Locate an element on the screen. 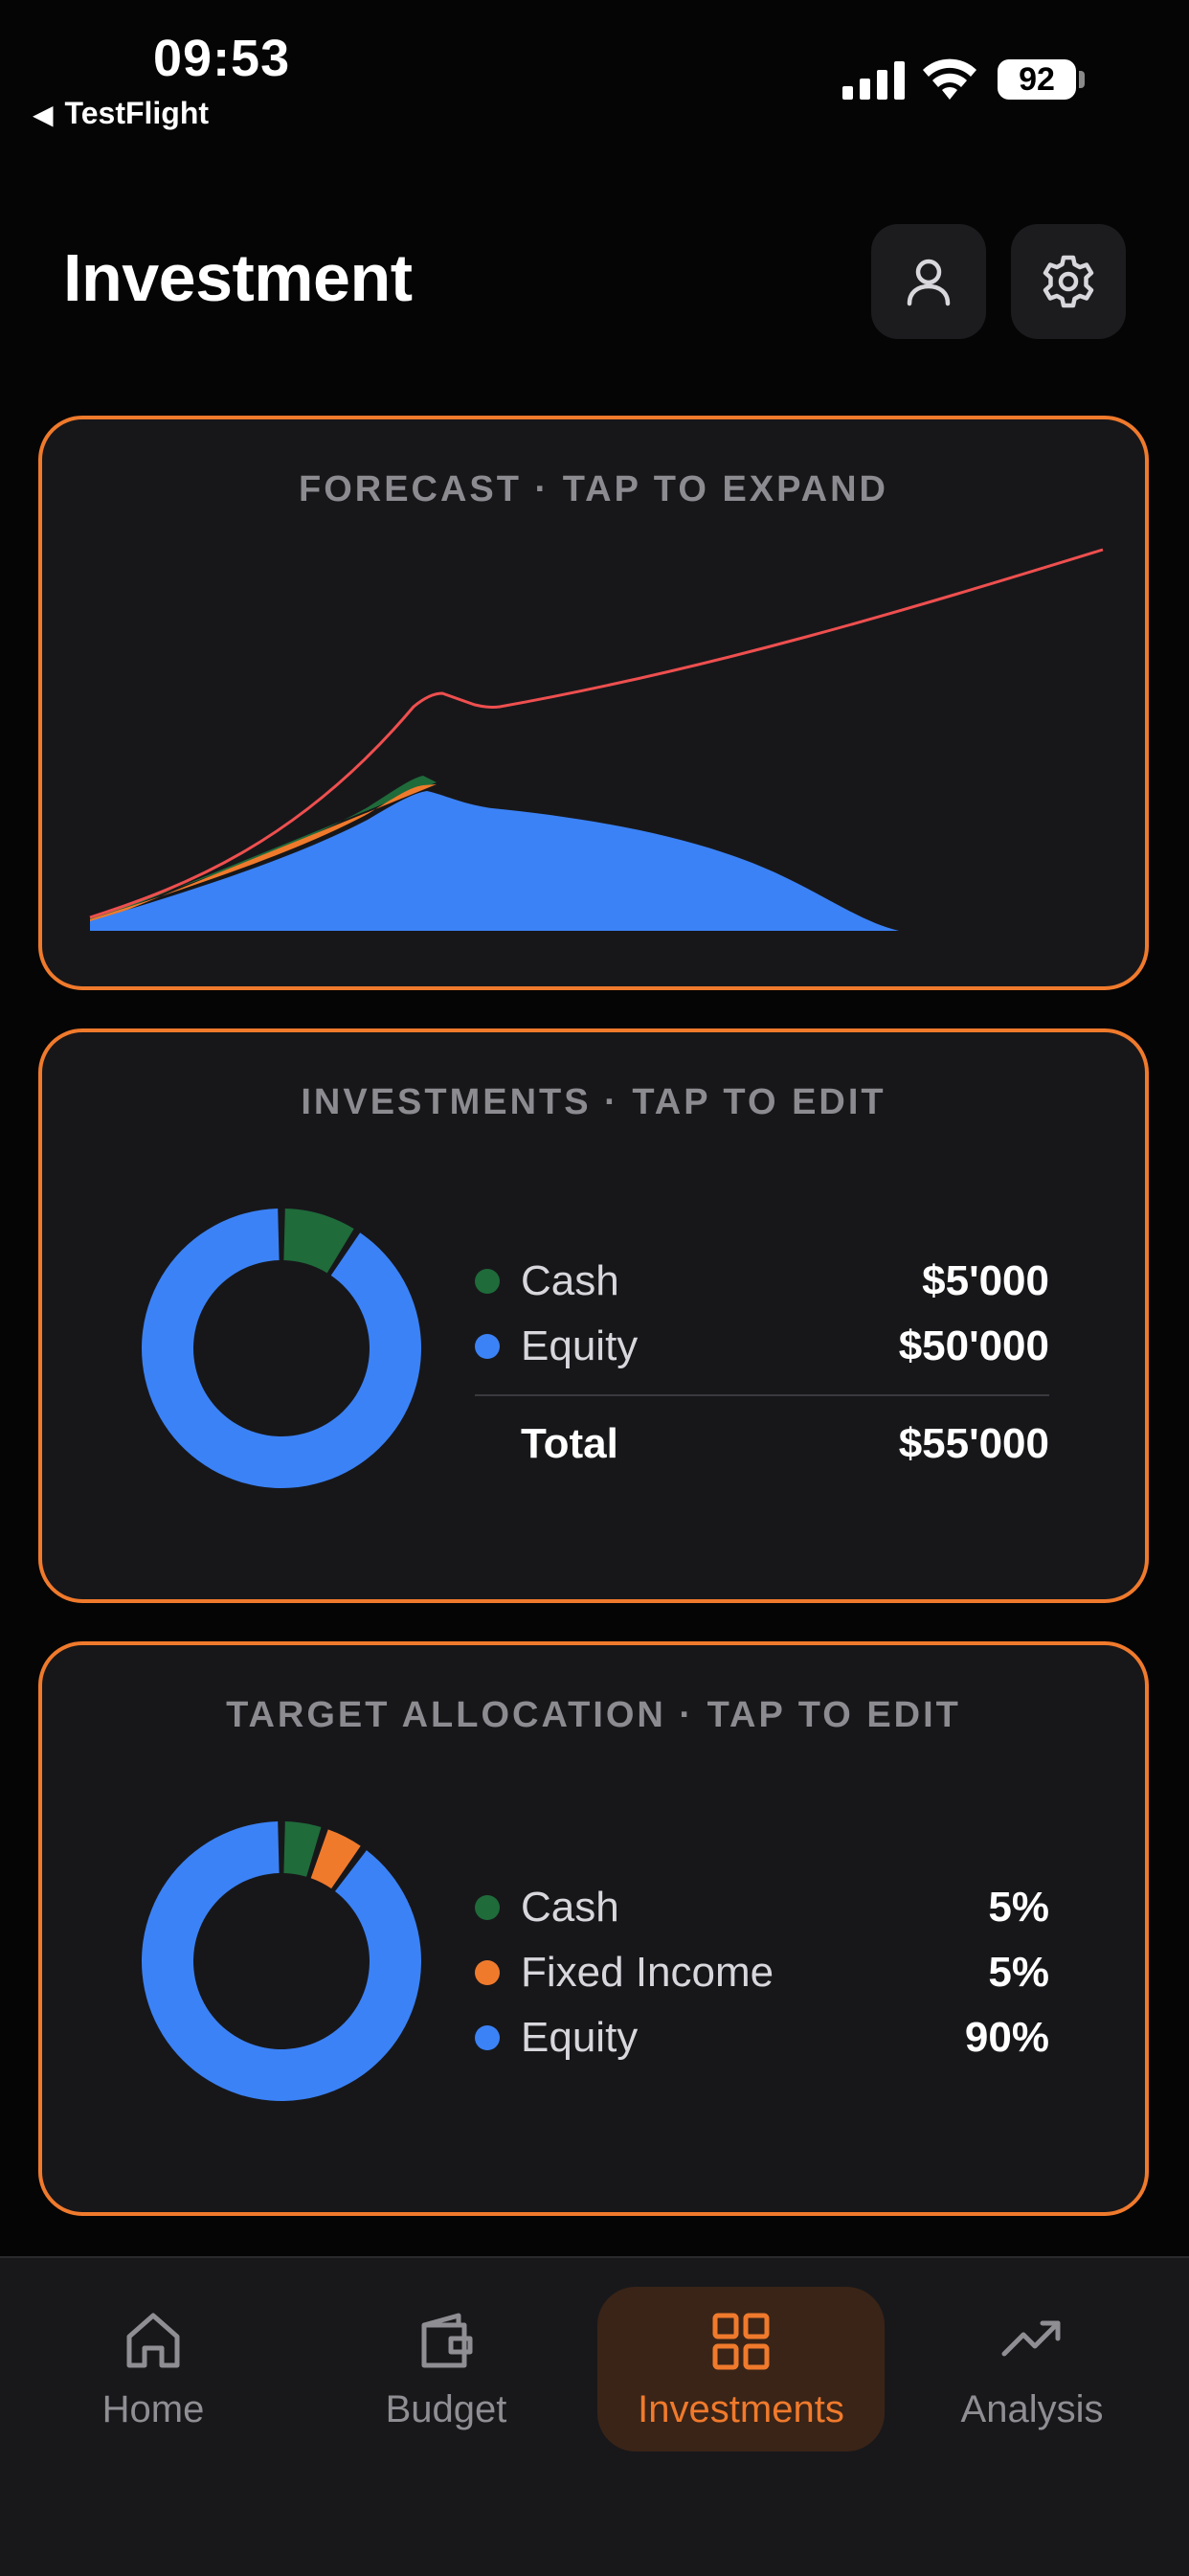 This screenshot has height=2576, width=1189. legend-row-cash: Cash 5% is located at coordinates (762, 1907).